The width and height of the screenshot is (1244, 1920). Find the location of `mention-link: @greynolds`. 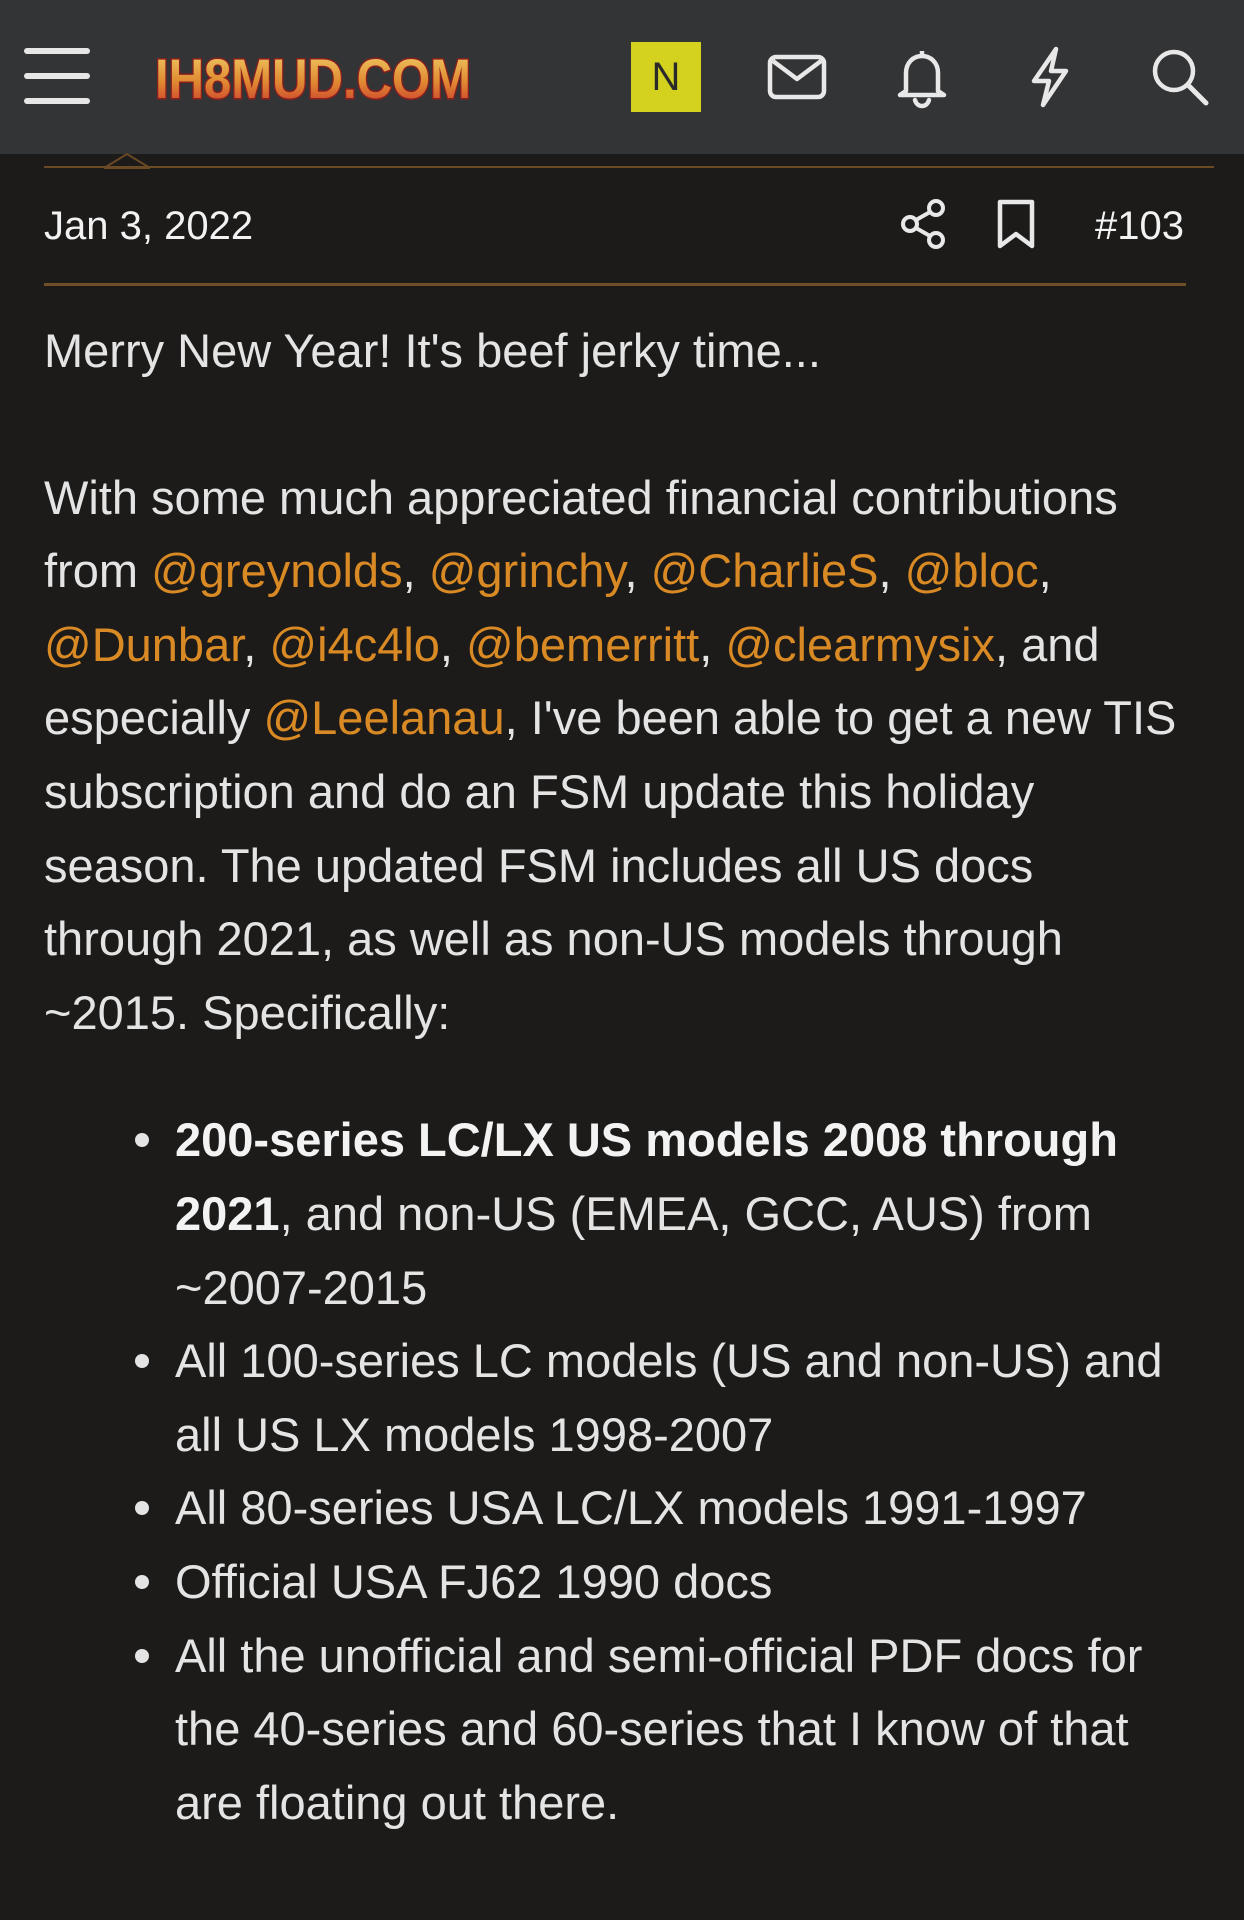

mention-link: @greynolds is located at coordinates (277, 570).